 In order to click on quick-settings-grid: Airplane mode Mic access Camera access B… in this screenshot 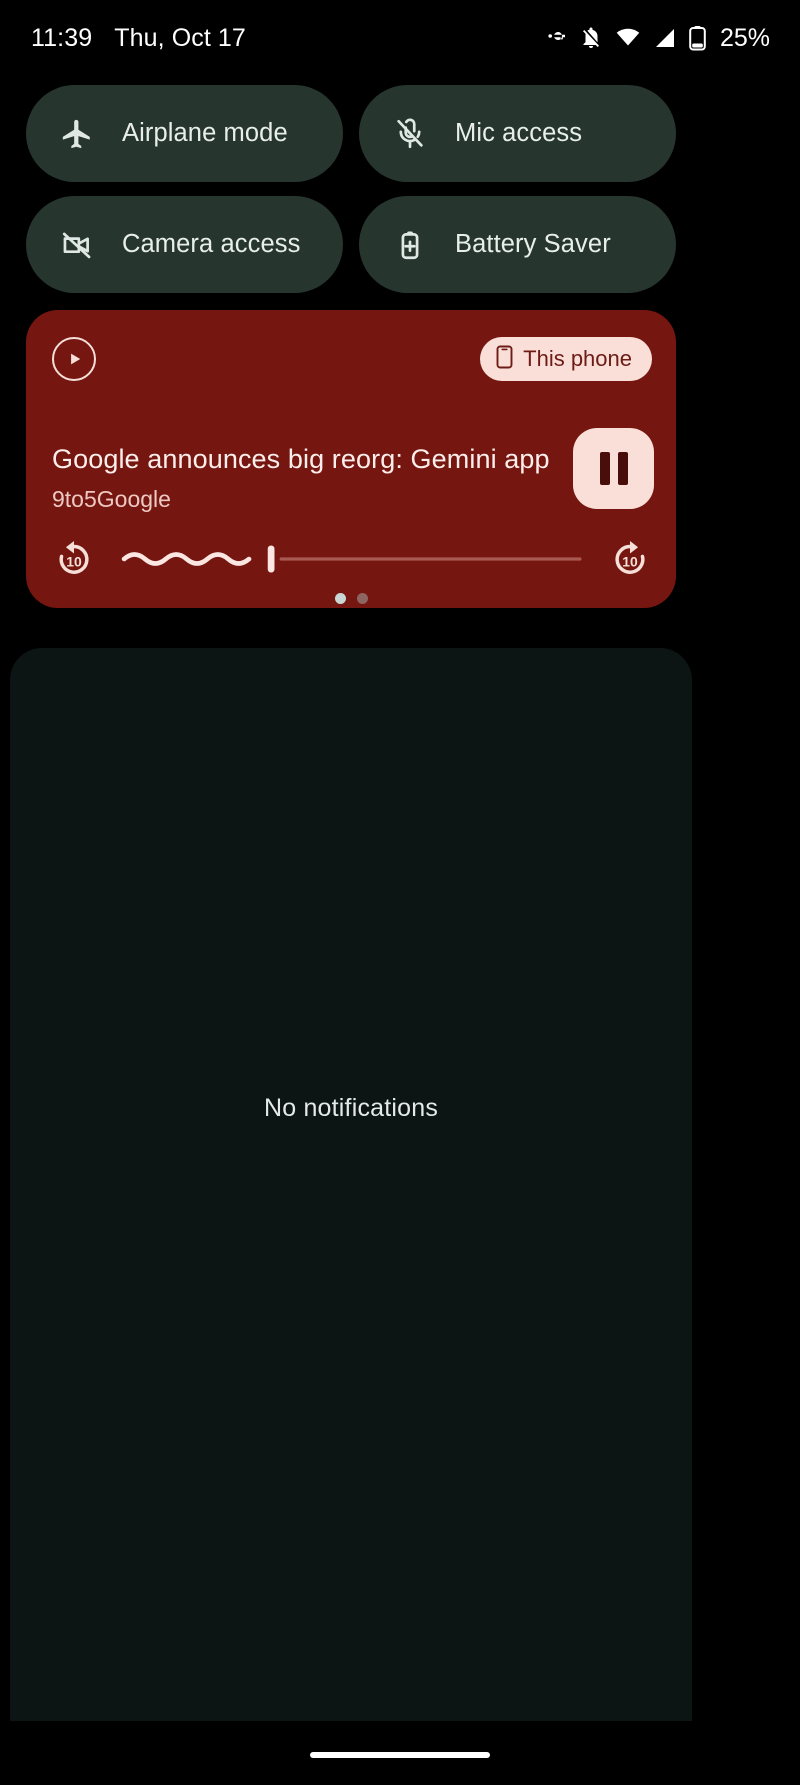, I will do `click(351, 189)`.